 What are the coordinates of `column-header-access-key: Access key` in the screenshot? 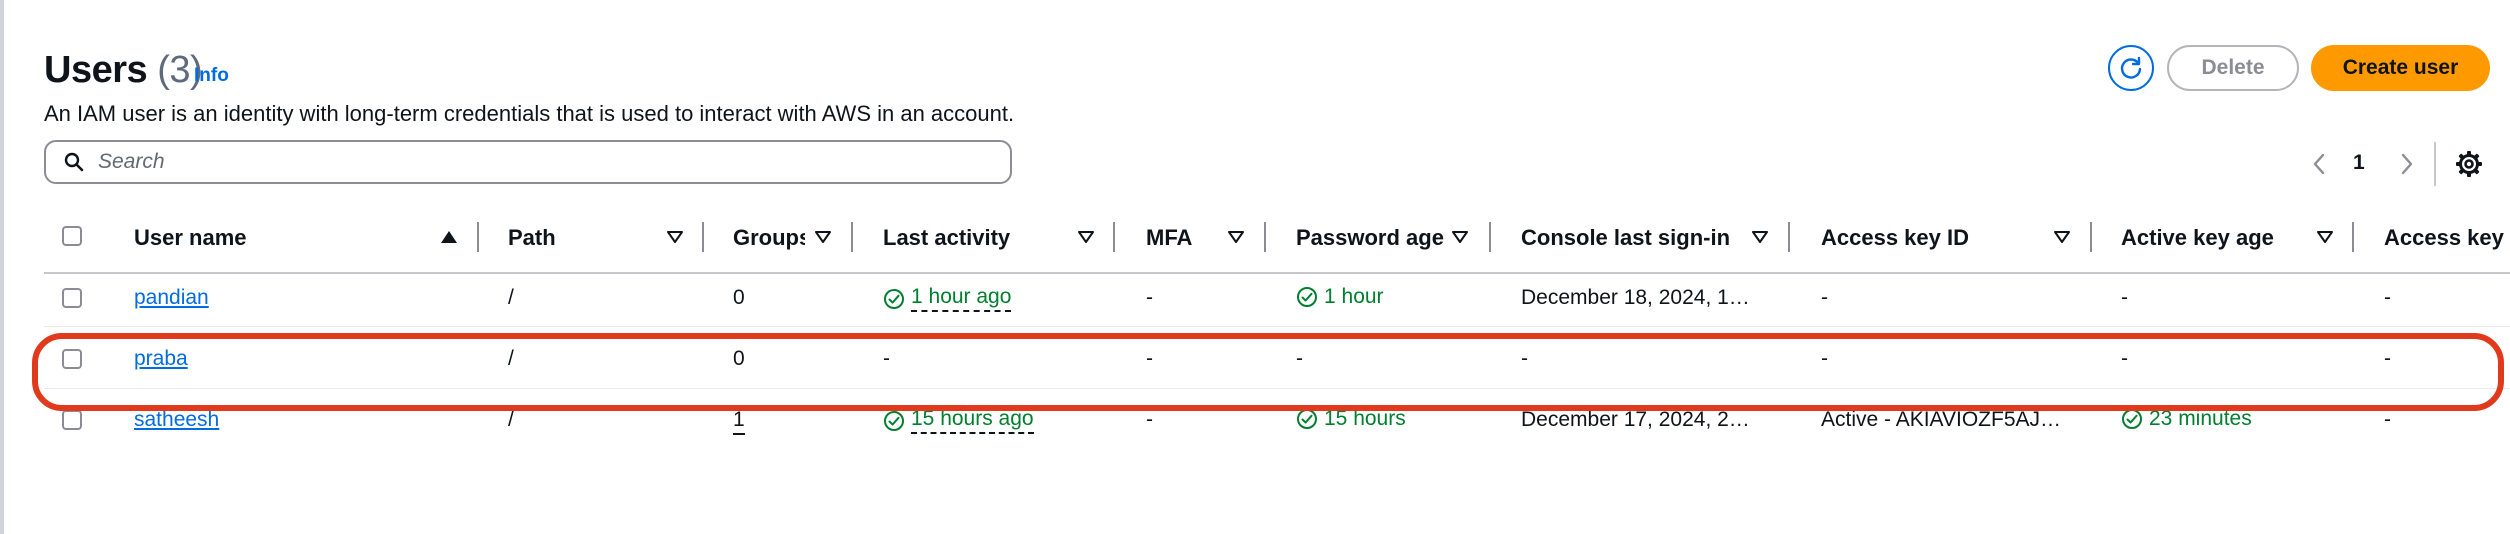 It's located at (2447, 238).